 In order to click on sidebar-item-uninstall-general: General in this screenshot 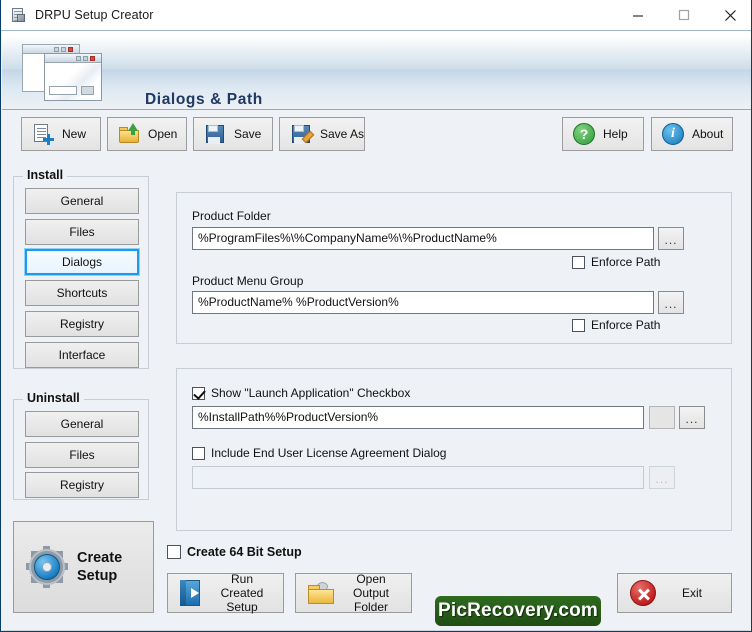, I will do `click(82, 424)`.